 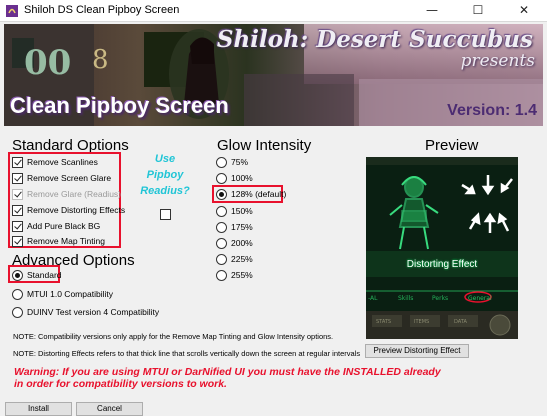 I want to click on checkbox-label: Remove Screen Glare, so click(x=69, y=178).